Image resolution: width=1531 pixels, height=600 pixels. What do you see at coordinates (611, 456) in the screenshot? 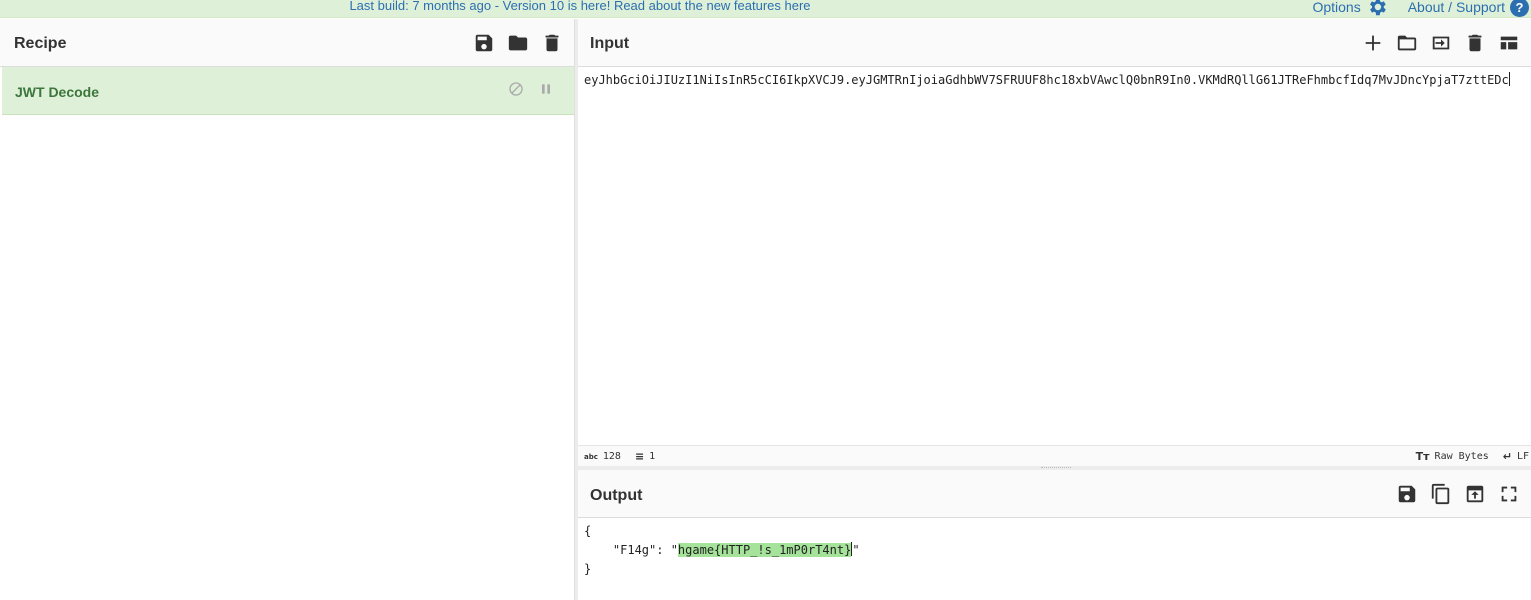
I see `char-count-value: 128` at bounding box center [611, 456].